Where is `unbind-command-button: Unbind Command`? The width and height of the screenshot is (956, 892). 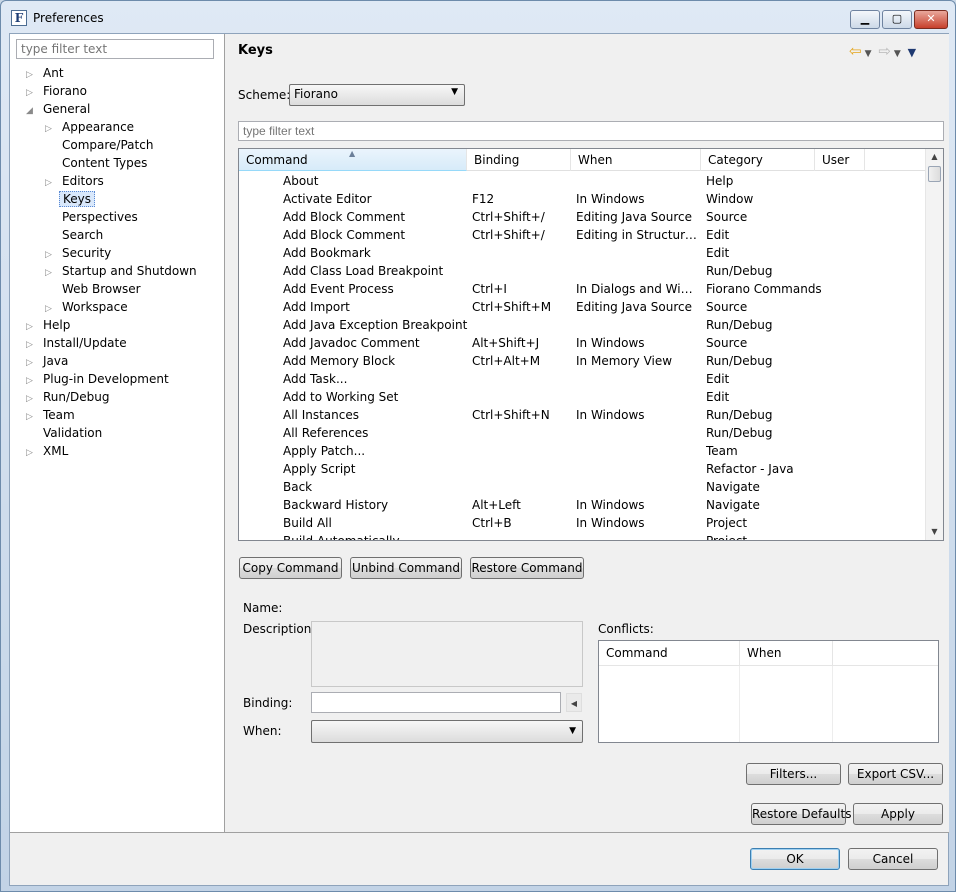
unbind-command-button: Unbind Command is located at coordinates (406, 568).